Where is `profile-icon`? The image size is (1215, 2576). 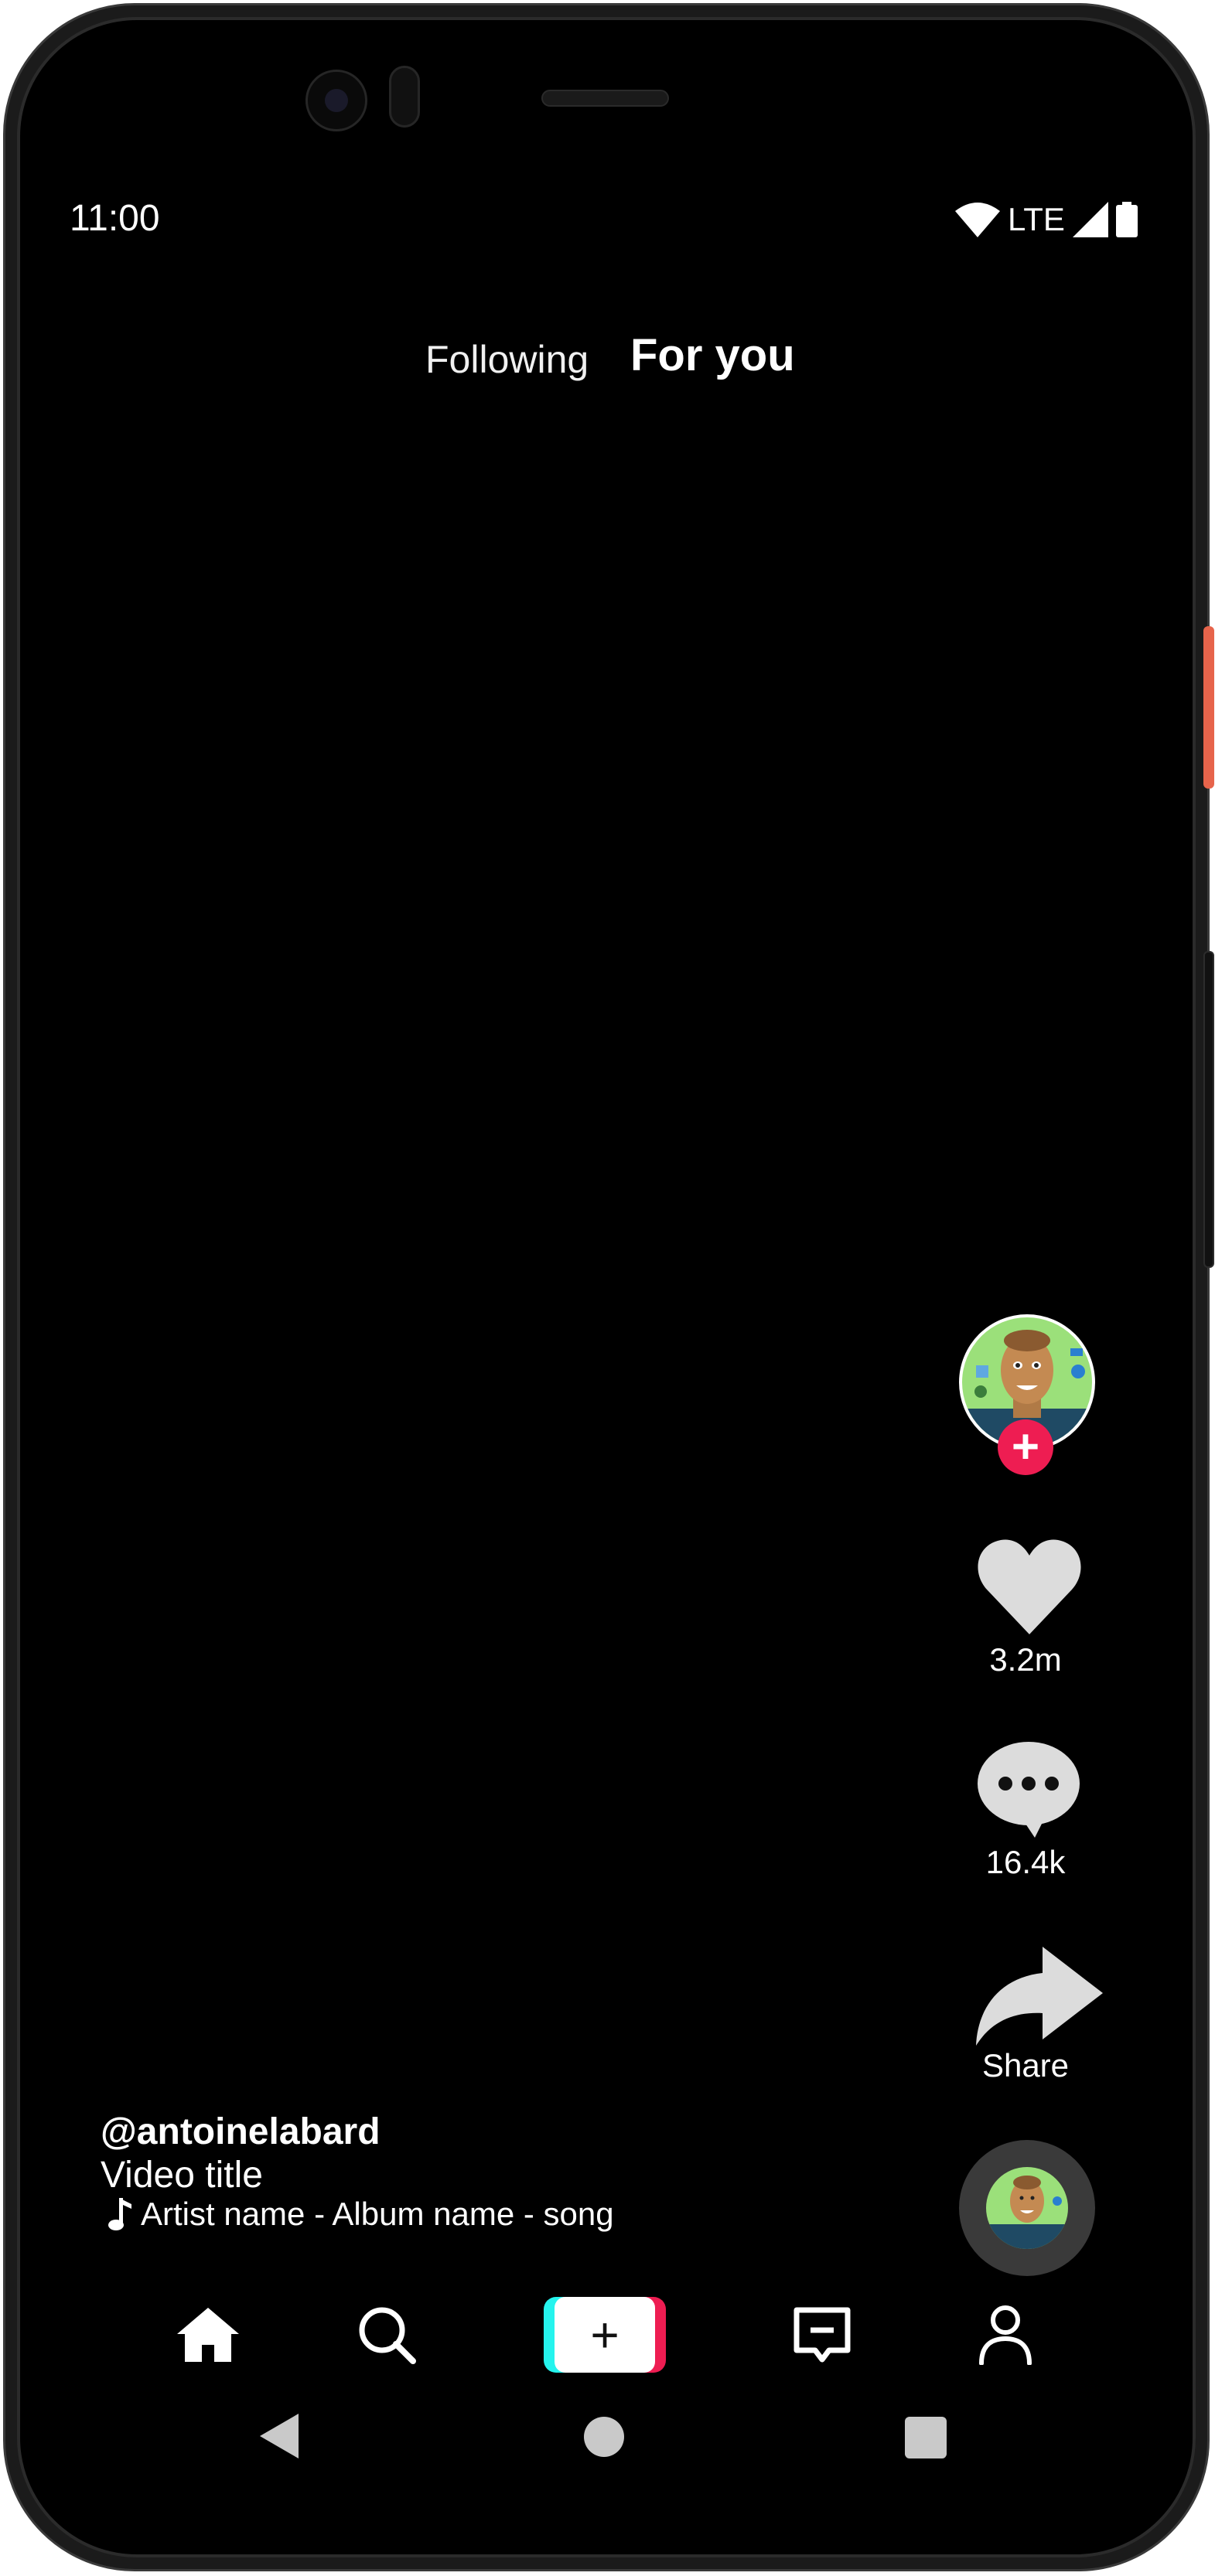 profile-icon is located at coordinates (1005, 2335).